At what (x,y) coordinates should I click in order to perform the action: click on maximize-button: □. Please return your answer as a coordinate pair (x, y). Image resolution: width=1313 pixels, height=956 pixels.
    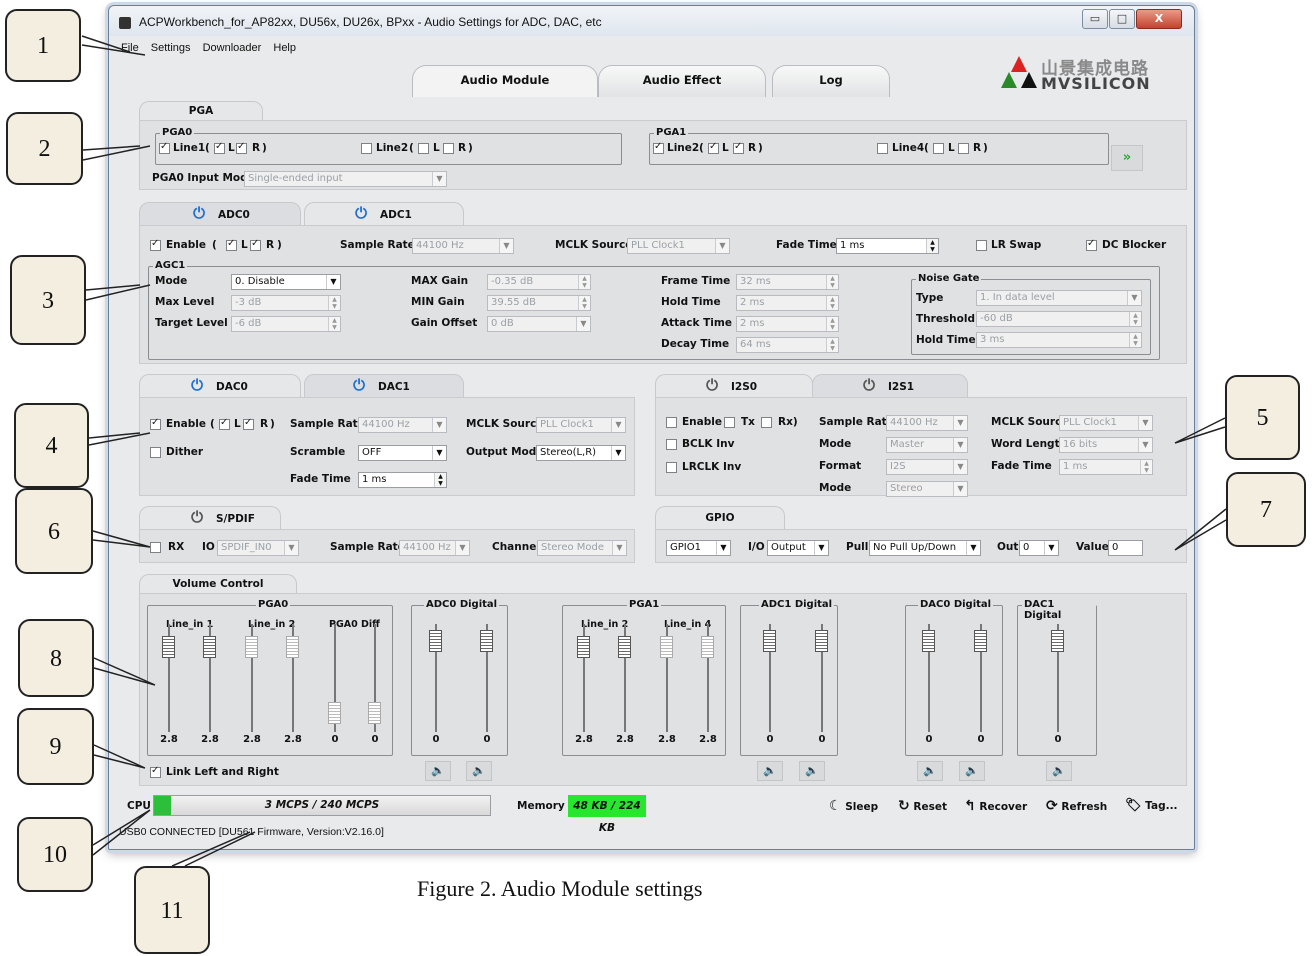
    Looking at the image, I should click on (1122, 19).